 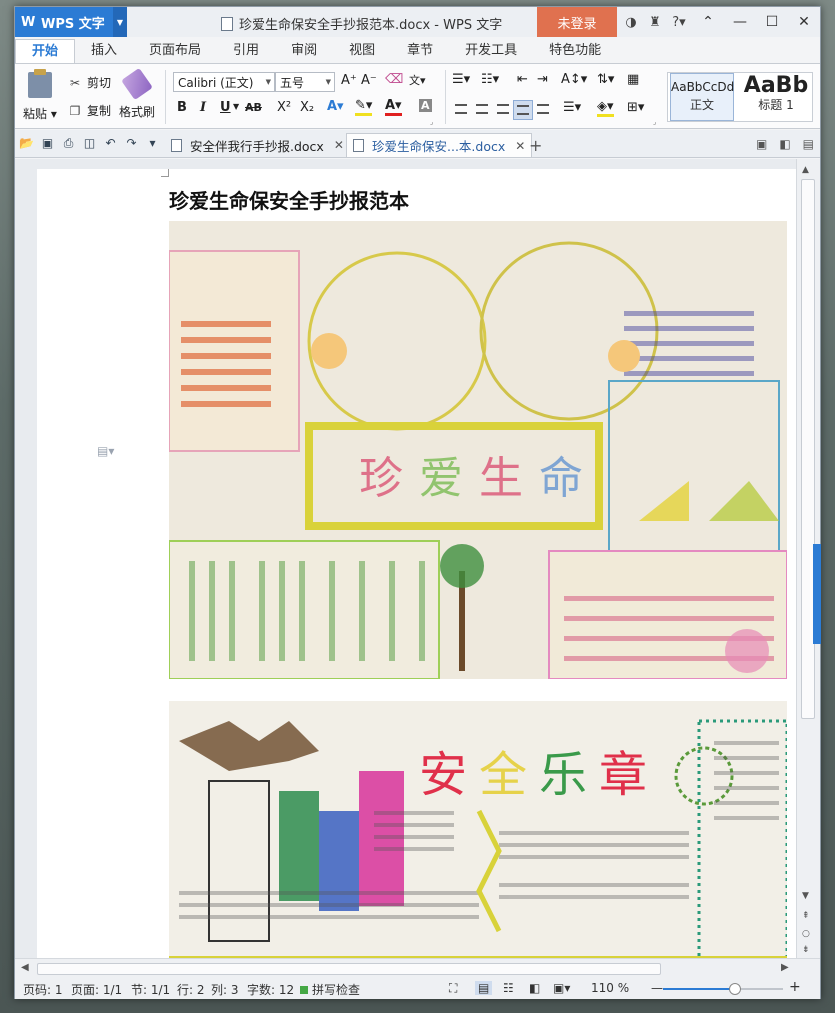 What do you see at coordinates (808, 144) in the screenshot?
I see `share-icon: ▤` at bounding box center [808, 144].